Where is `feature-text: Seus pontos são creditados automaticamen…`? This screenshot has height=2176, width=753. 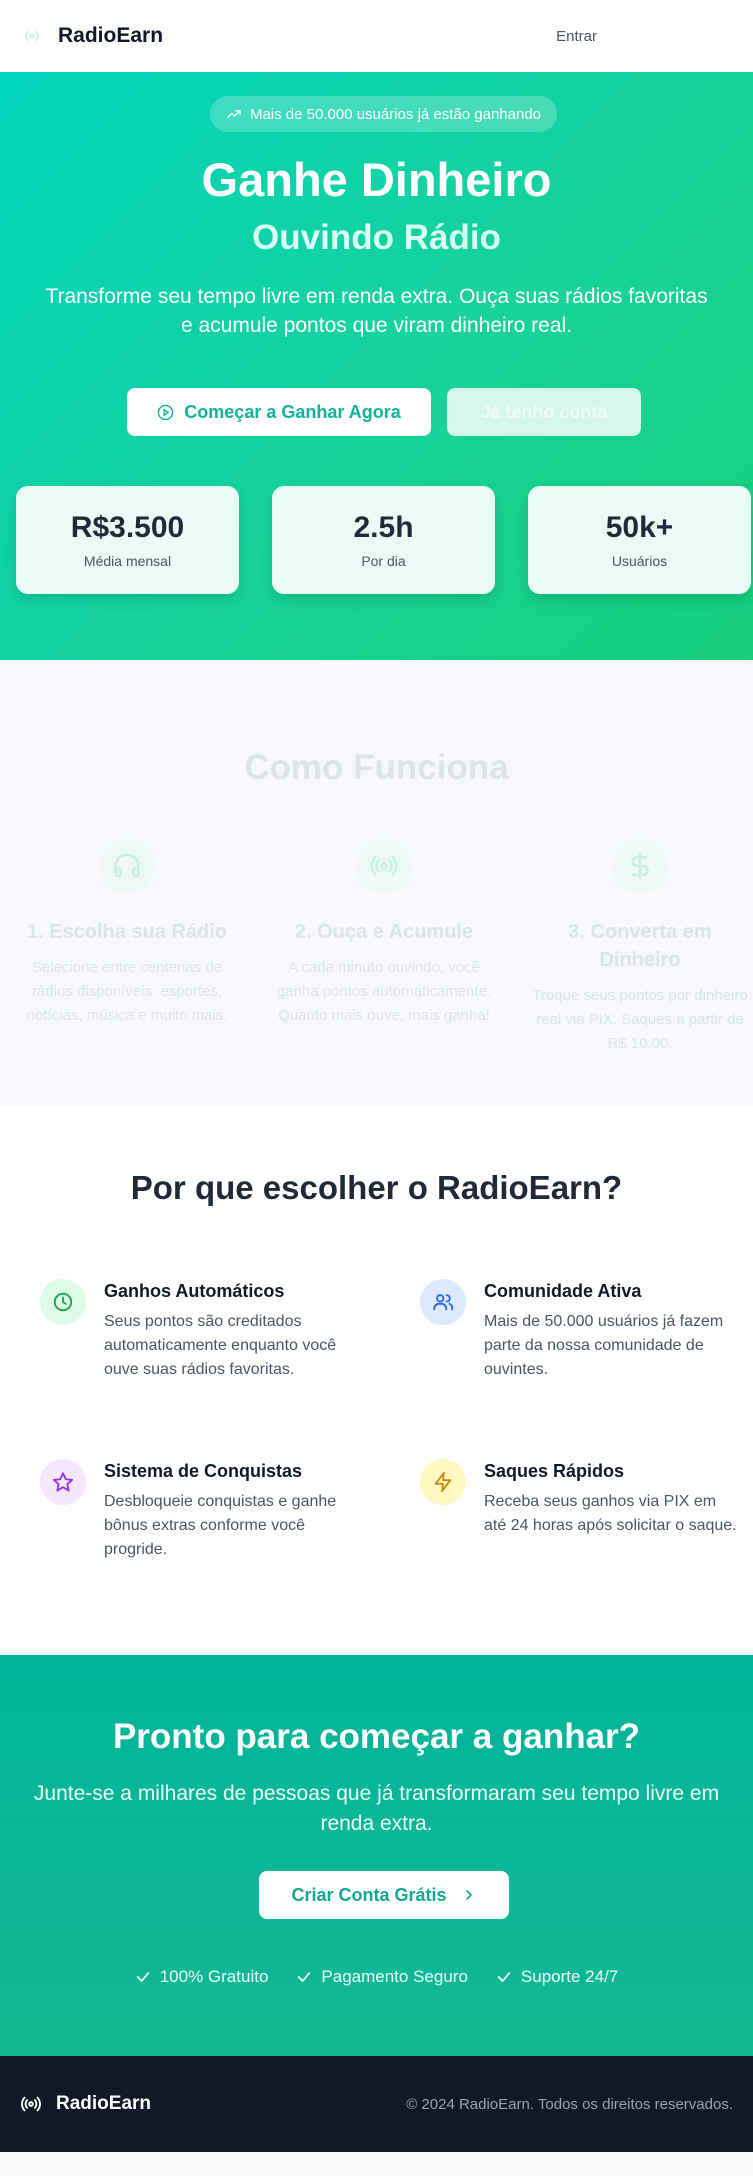
feature-text: Seus pontos são creditados automaticamen… is located at coordinates (220, 1345).